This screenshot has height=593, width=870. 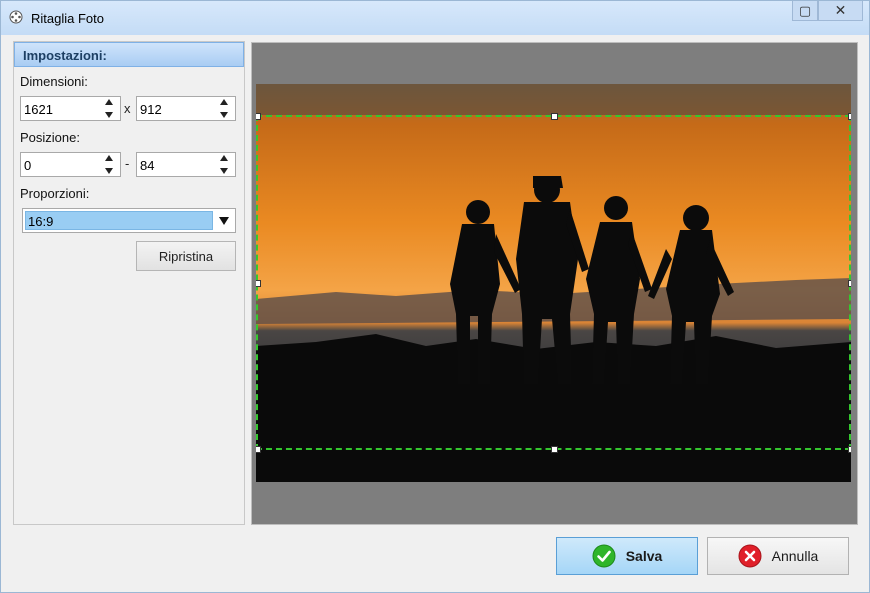 I want to click on title-bar: Ritaglia Foto ▢ ✕, so click(x=435, y=18).